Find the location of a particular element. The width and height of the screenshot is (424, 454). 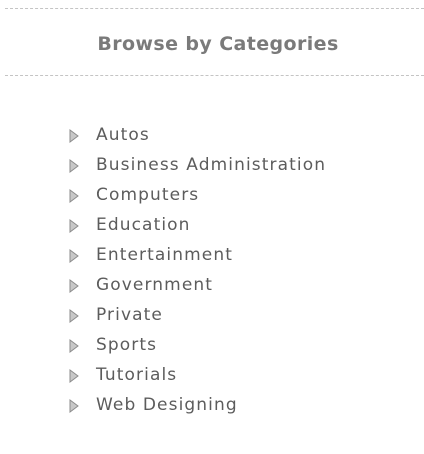

category-item-business-administration: Business Administration is located at coordinates (197, 165).